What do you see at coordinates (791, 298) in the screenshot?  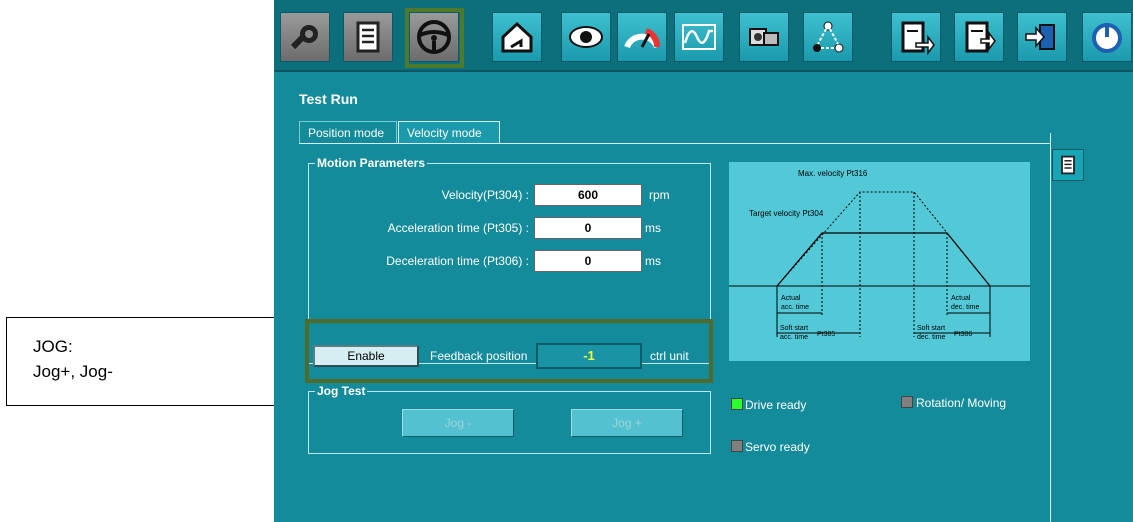 I see `actual-acc-line1: Actual` at bounding box center [791, 298].